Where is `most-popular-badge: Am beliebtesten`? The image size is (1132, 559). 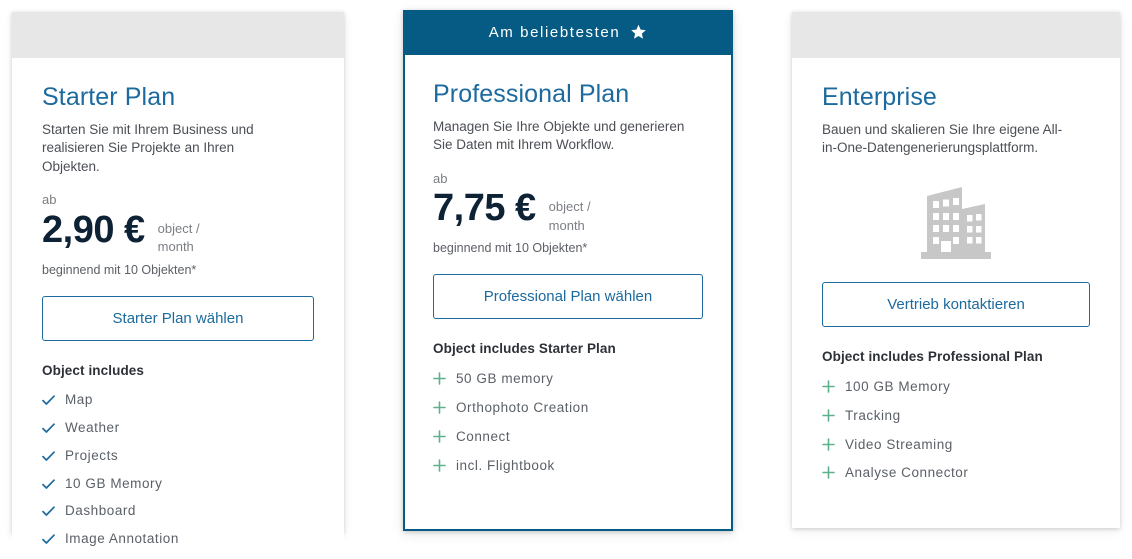
most-popular-badge: Am beliebtesten is located at coordinates (568, 32).